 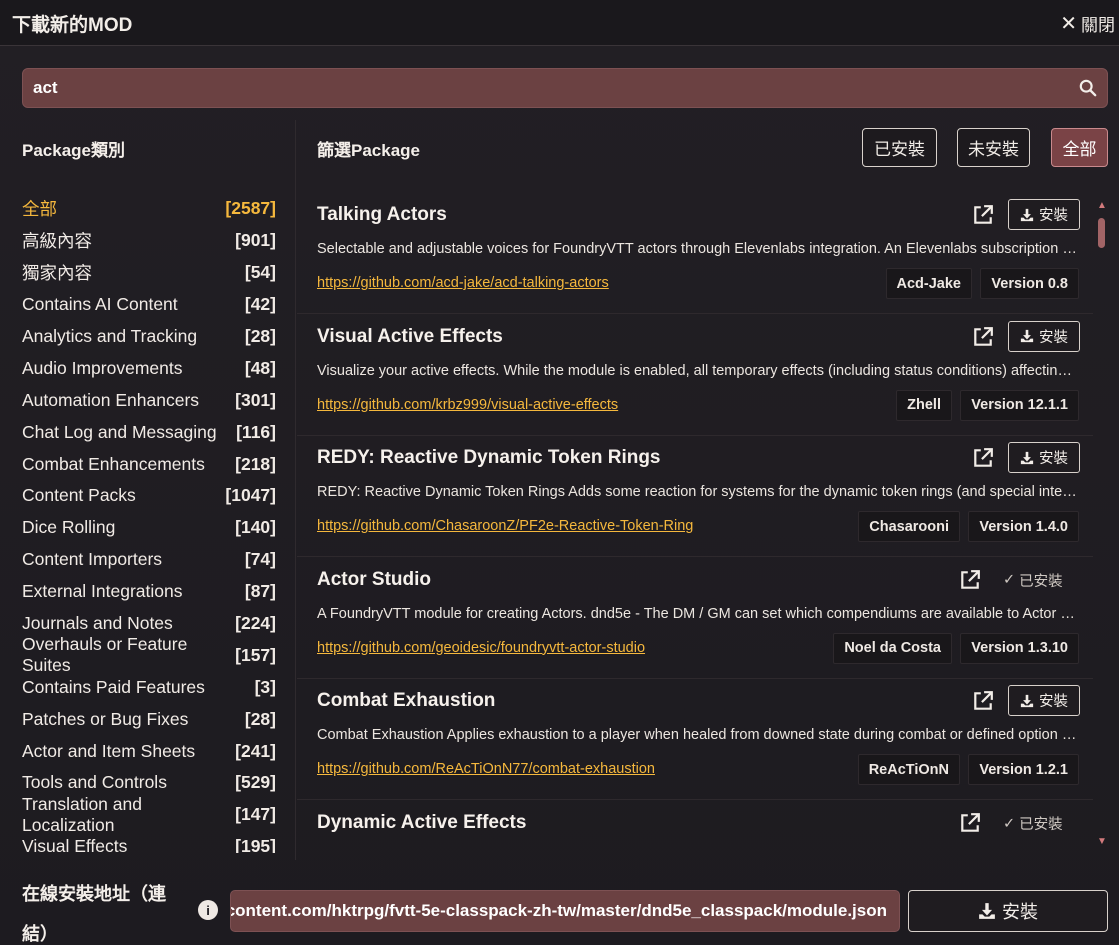 I want to click on author-tag: Noel da Costa, so click(x=892, y=648).